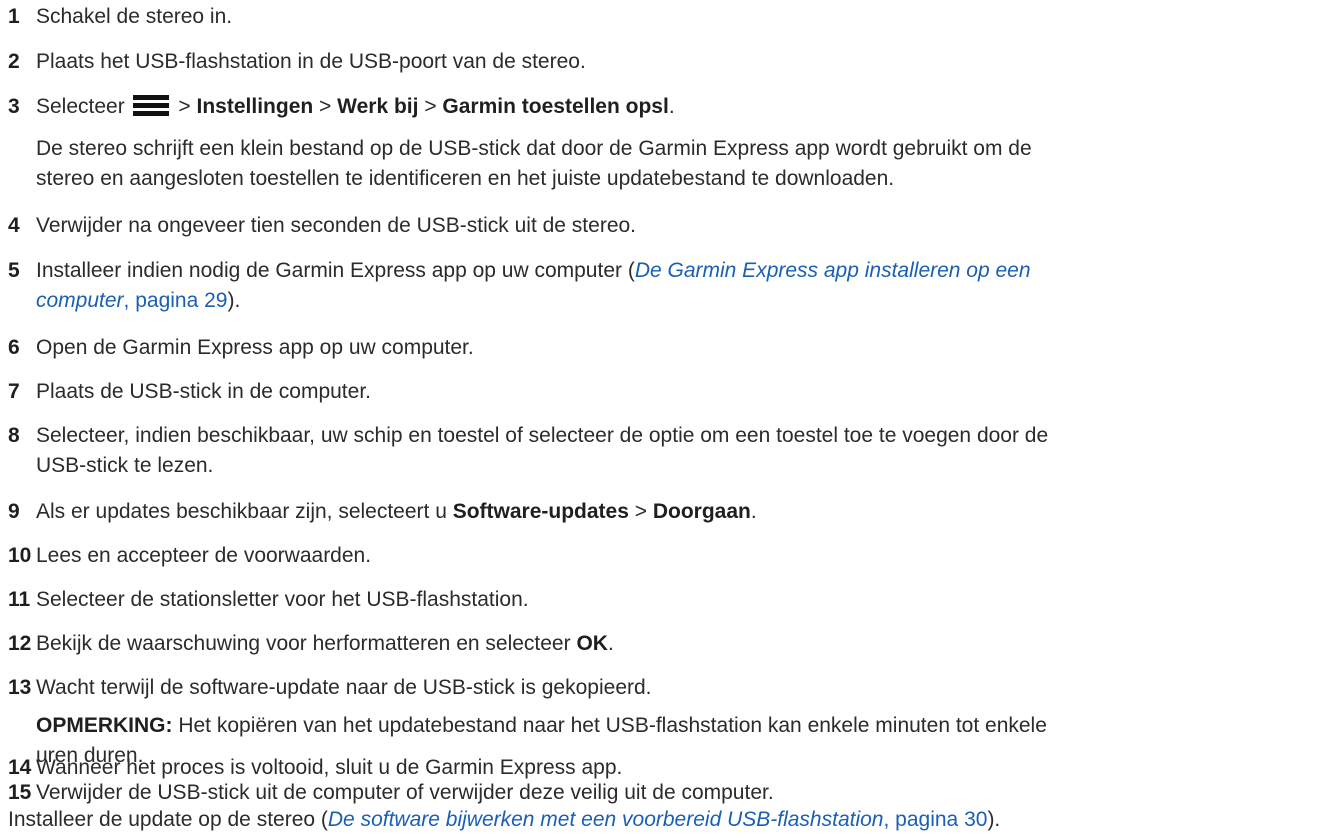 This screenshot has height=840, width=1340. What do you see at coordinates (255, 106) in the screenshot?
I see `menu-path-instellingen: Instellingen` at bounding box center [255, 106].